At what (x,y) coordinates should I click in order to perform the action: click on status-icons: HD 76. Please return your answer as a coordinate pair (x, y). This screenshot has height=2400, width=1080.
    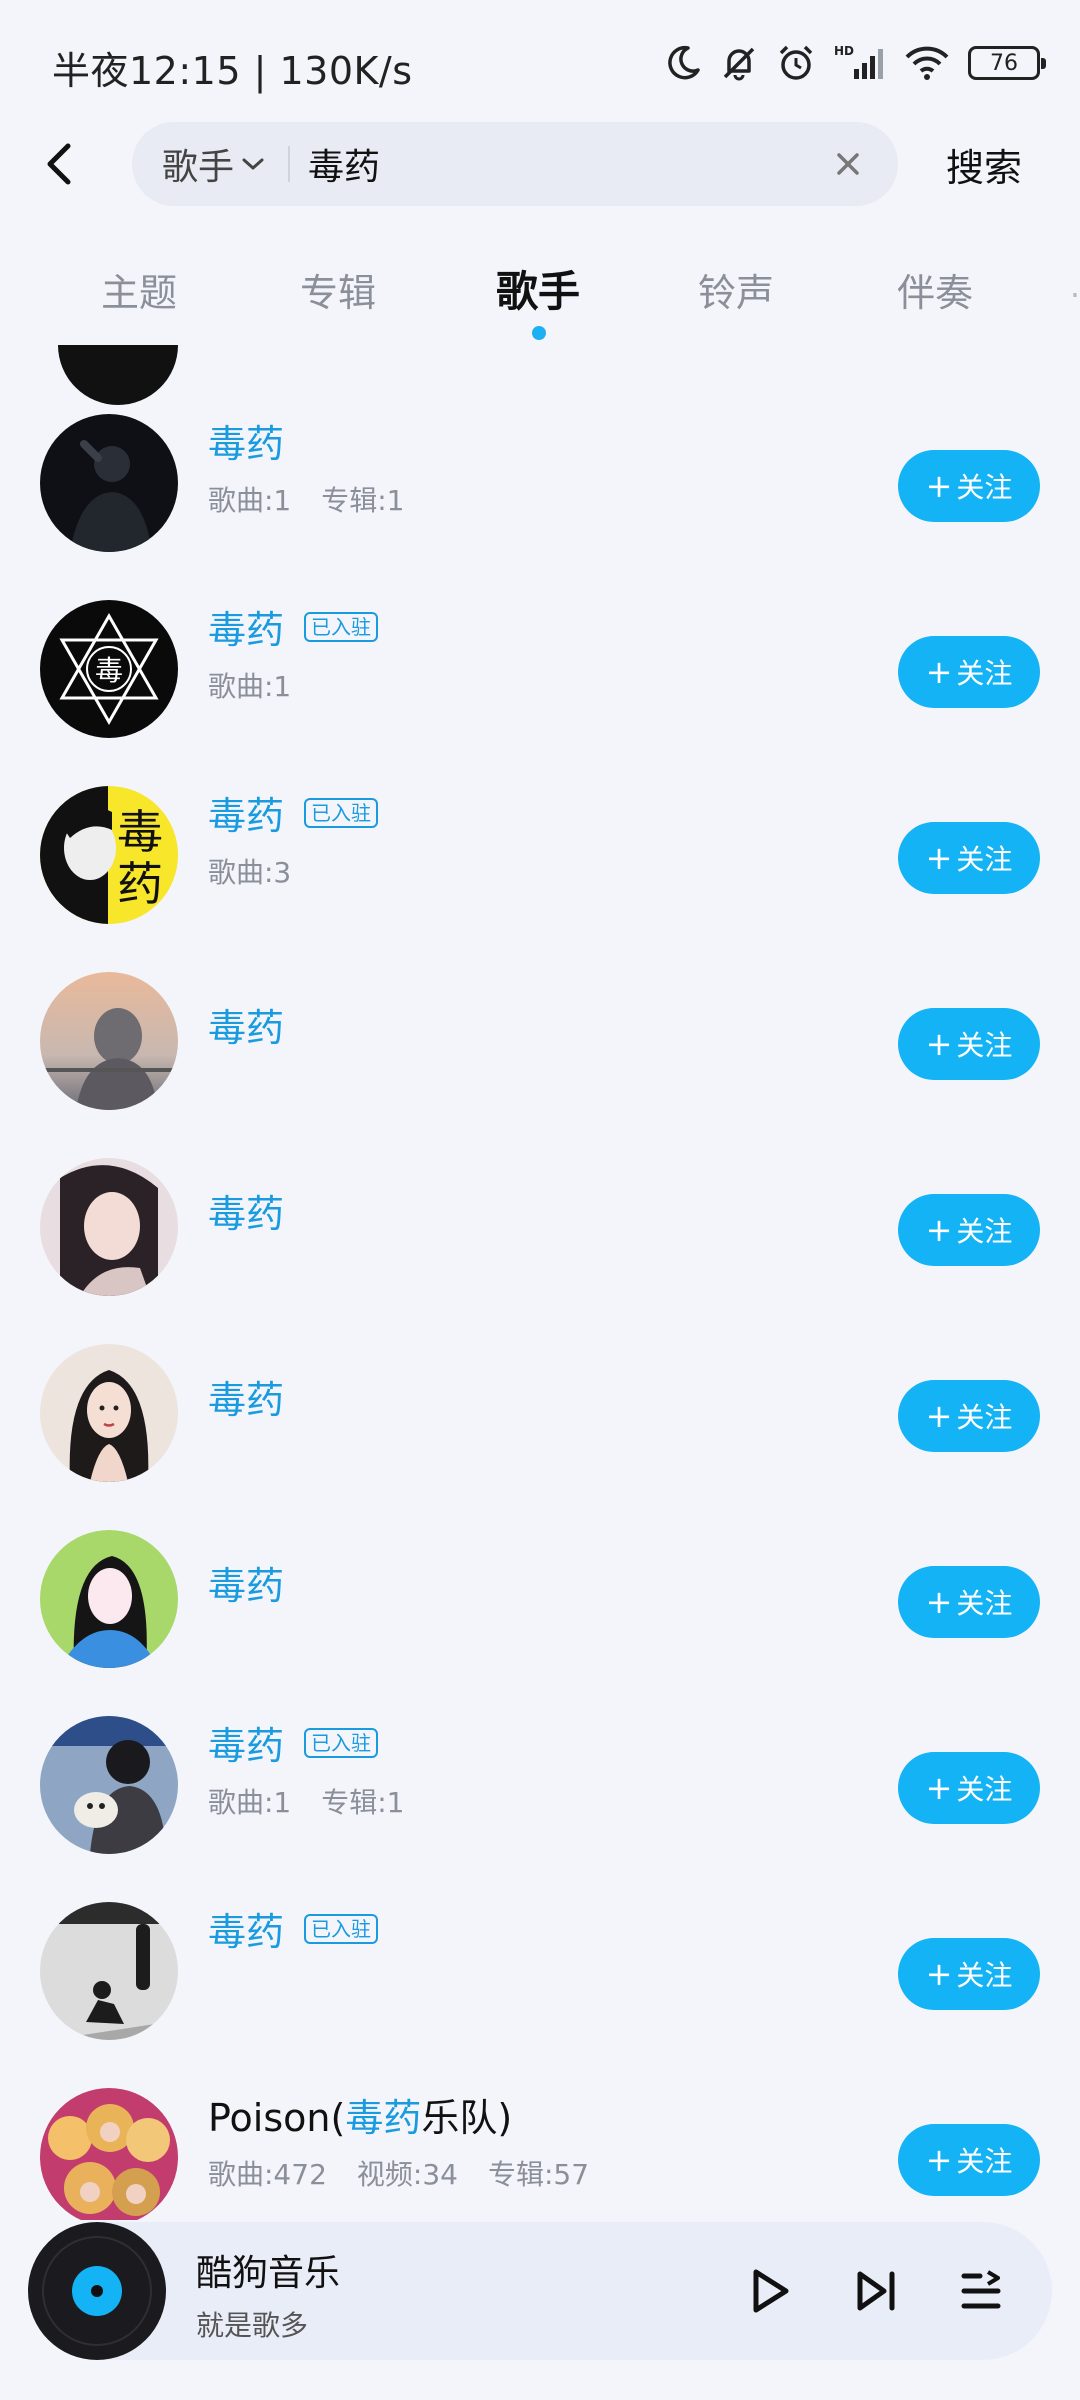
    Looking at the image, I should click on (855, 63).